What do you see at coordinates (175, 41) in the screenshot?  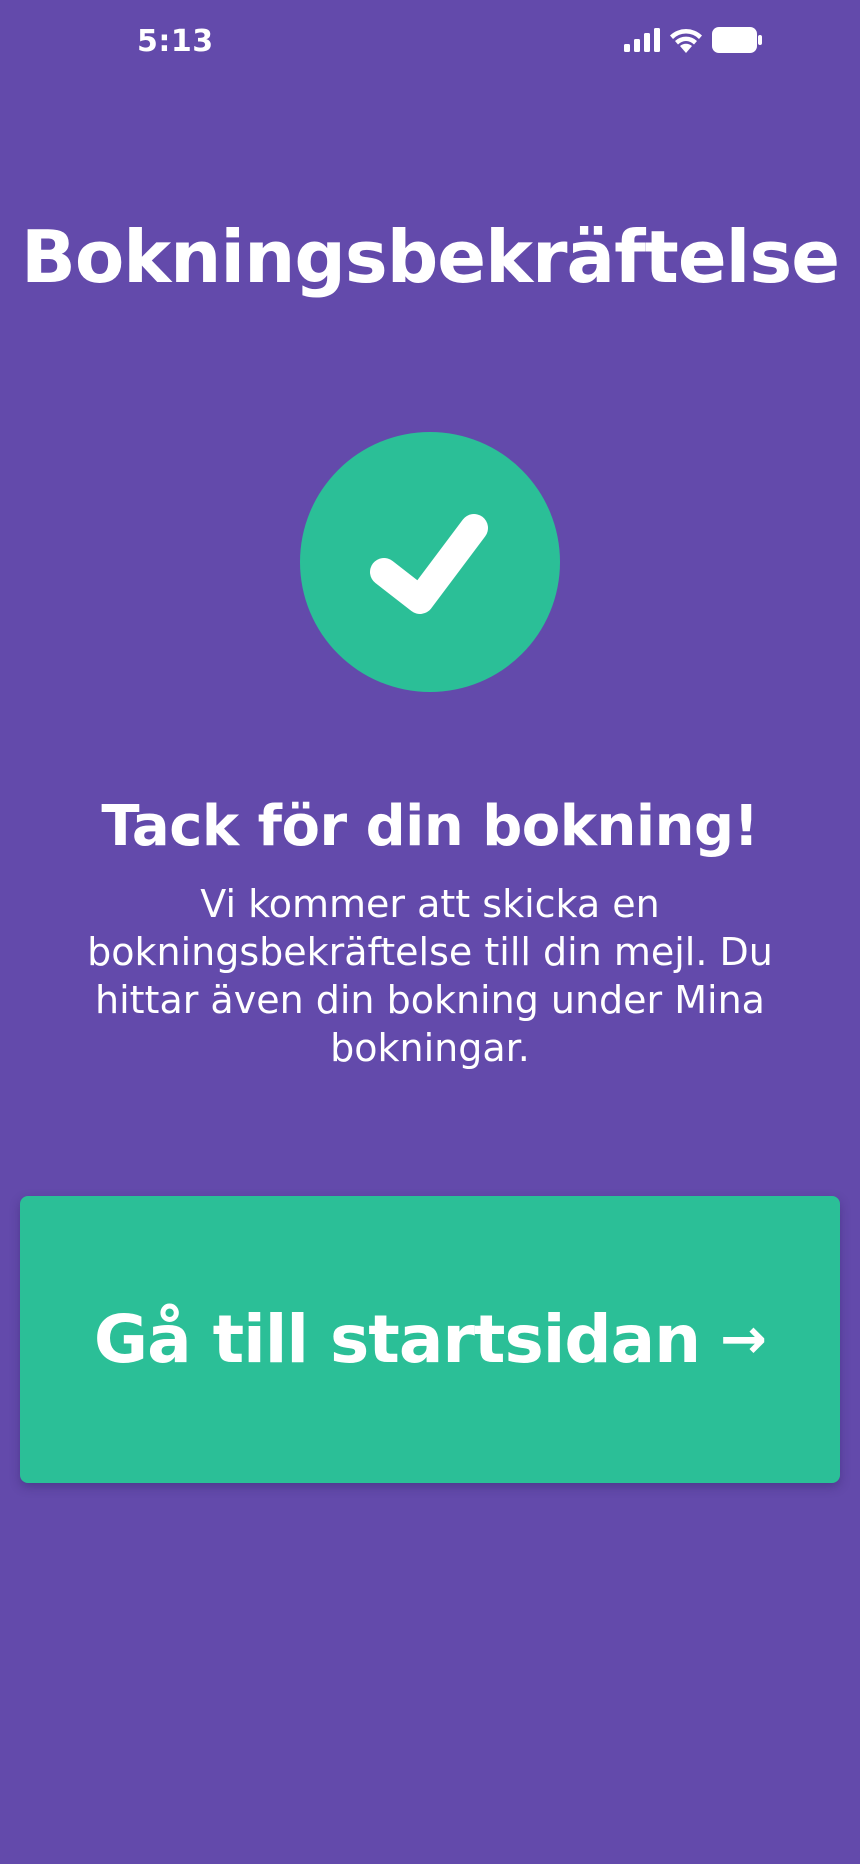 I see `status-time: 5:13` at bounding box center [175, 41].